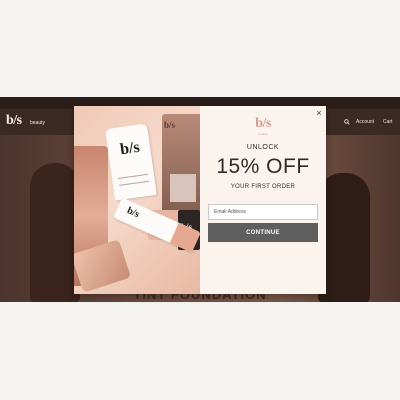 This screenshot has height=400, width=400. What do you see at coordinates (263, 187) in the screenshot?
I see `popup-subheading: YOUR FIRST ORDER` at bounding box center [263, 187].